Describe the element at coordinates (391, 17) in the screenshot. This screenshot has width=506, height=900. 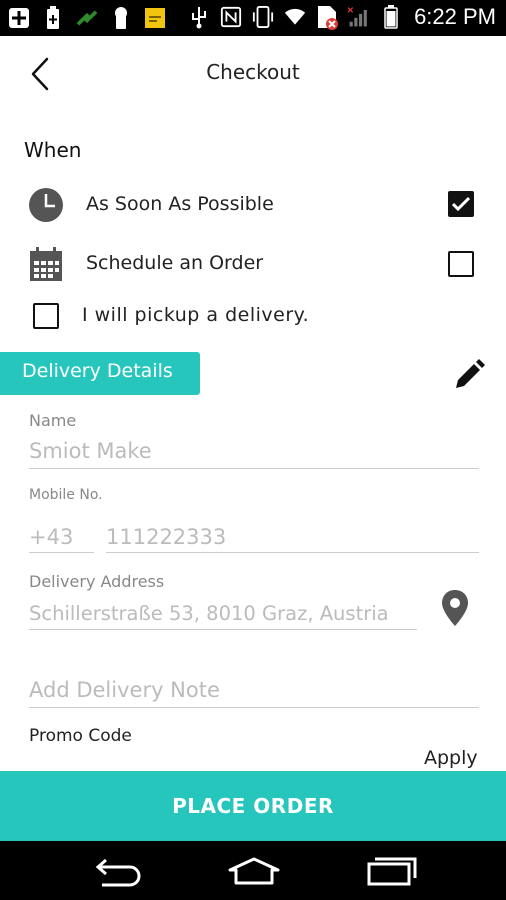
I see `battery-icon` at that location.